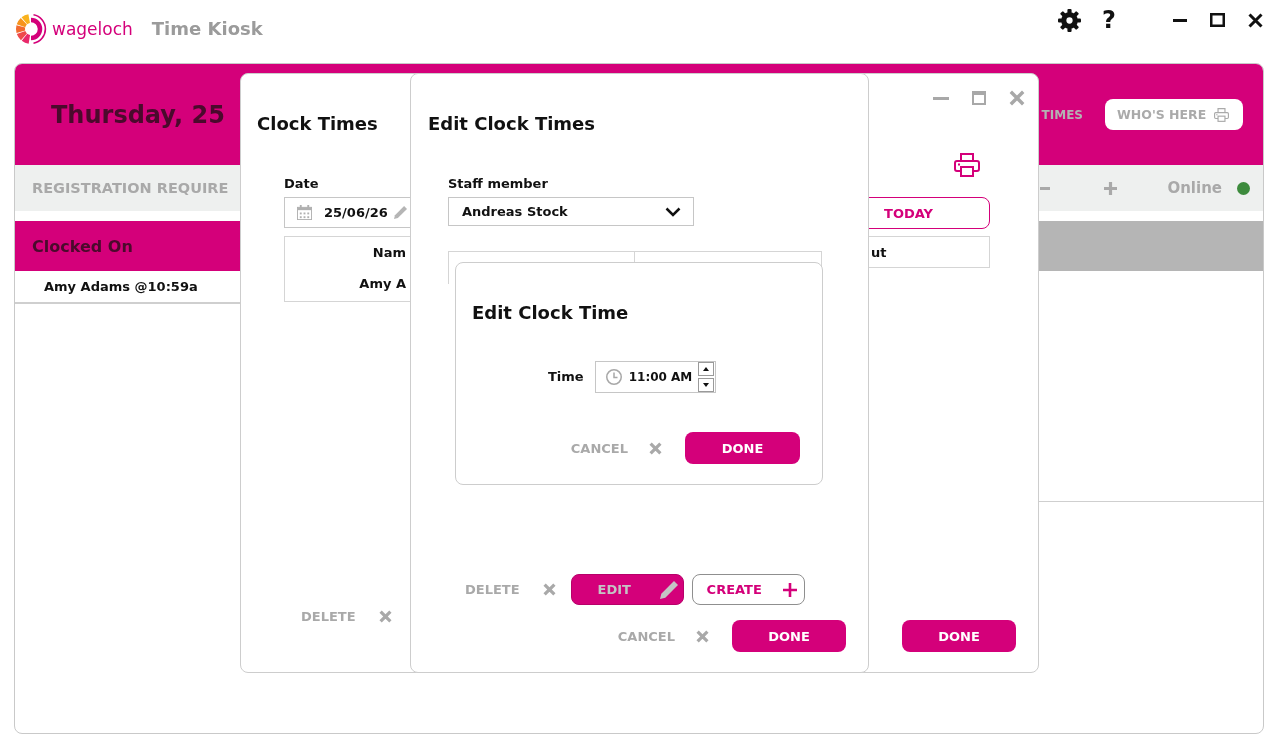  I want to click on triangle-down-icon, so click(705, 385).